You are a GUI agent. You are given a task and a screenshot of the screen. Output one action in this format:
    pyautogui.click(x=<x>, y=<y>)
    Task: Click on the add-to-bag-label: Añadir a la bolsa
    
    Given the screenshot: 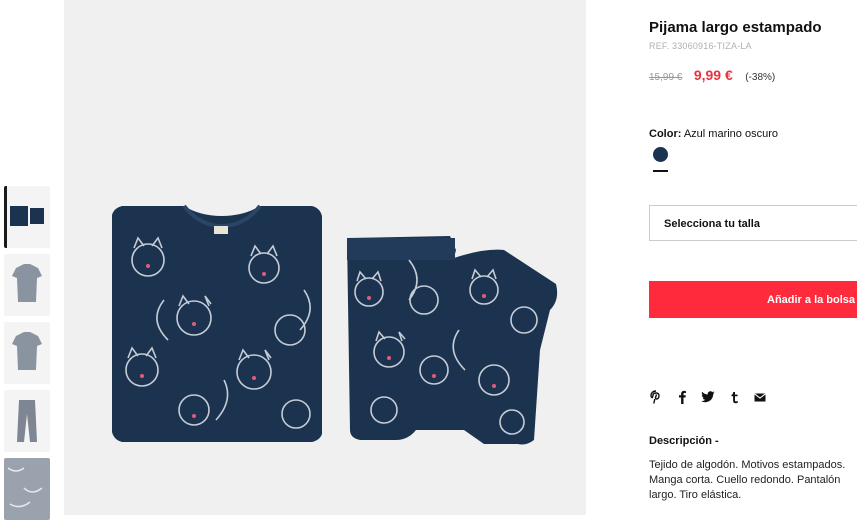 What is the action you would take?
    pyautogui.click(x=811, y=300)
    